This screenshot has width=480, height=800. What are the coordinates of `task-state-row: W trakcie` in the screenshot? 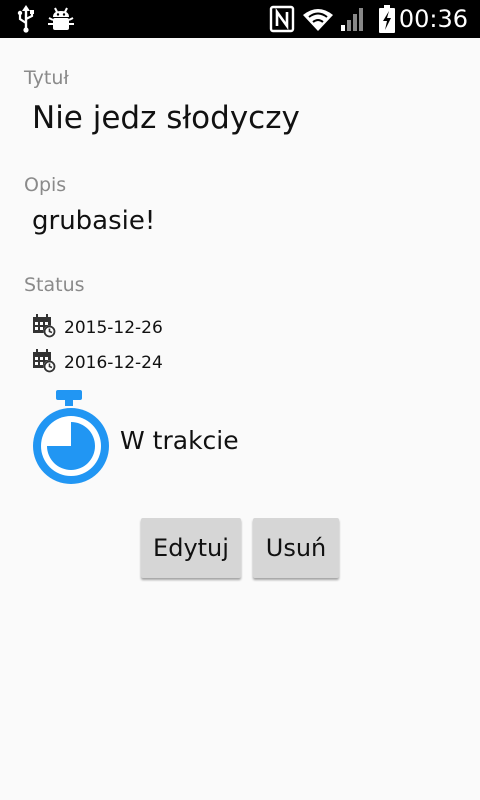 It's located at (133, 440).